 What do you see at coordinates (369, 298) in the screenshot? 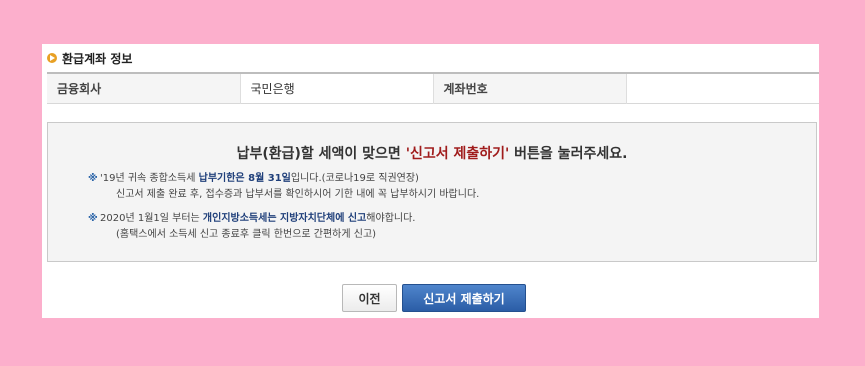
I see `prev-button: 이전` at bounding box center [369, 298].